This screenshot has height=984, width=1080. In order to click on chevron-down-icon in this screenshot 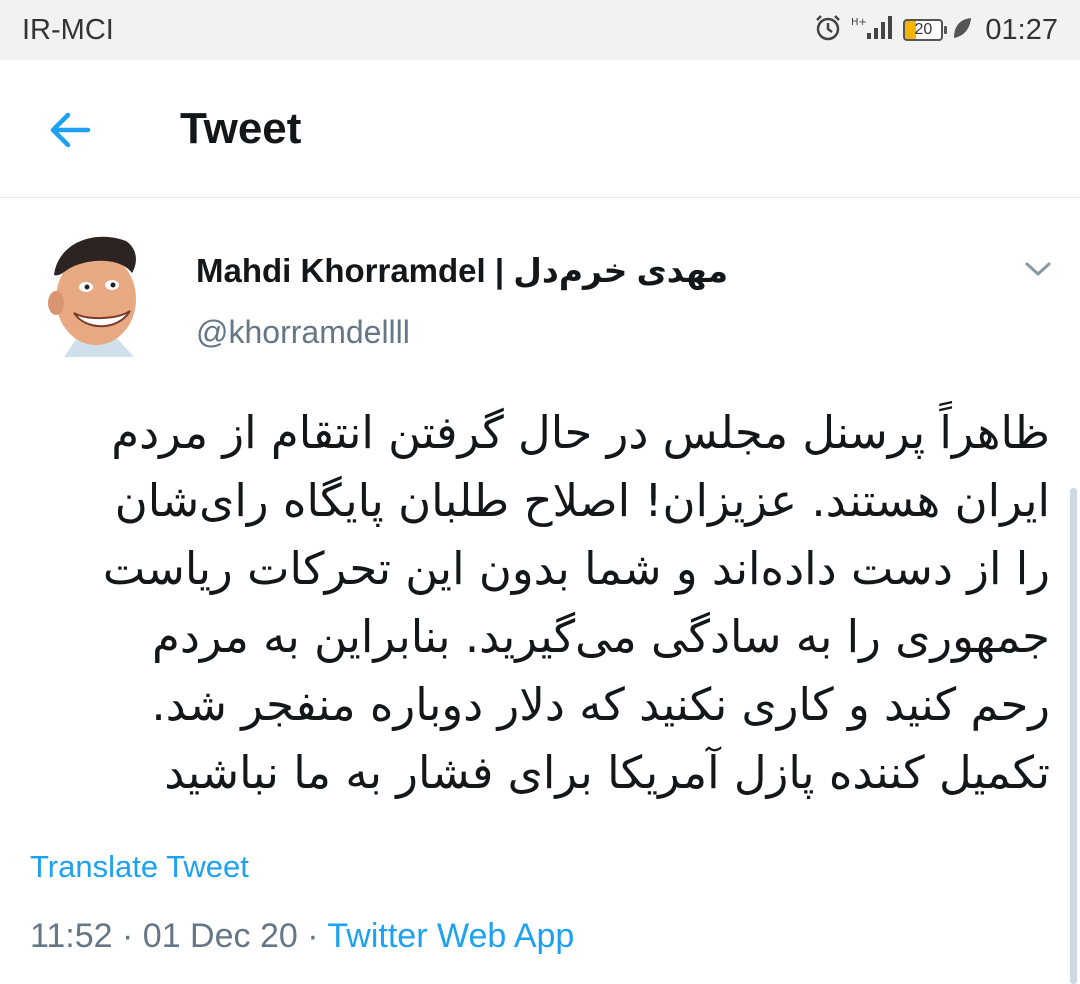, I will do `click(1038, 269)`.